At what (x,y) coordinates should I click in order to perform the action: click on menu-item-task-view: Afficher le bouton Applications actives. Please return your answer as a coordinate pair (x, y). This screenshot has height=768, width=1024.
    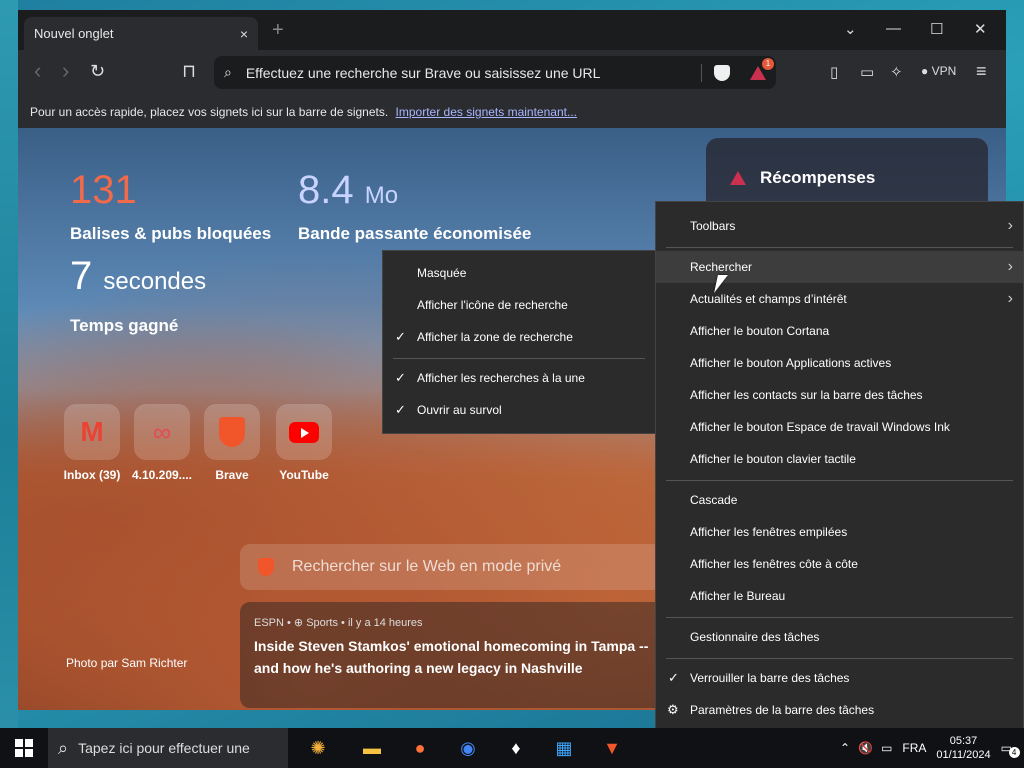
    Looking at the image, I should click on (839, 363).